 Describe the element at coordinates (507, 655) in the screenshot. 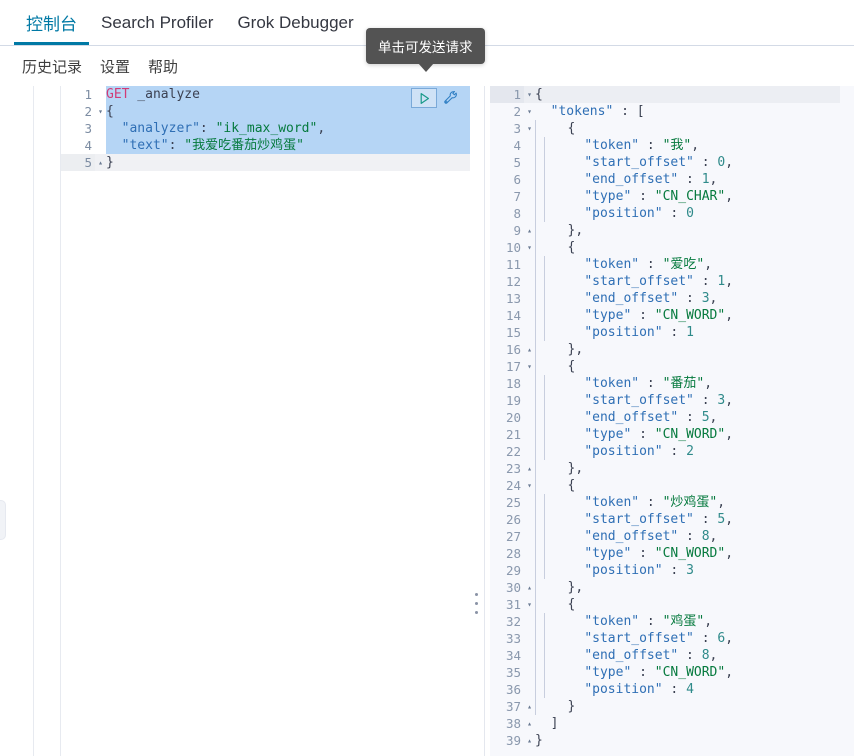

I see `line-number: 34` at that location.